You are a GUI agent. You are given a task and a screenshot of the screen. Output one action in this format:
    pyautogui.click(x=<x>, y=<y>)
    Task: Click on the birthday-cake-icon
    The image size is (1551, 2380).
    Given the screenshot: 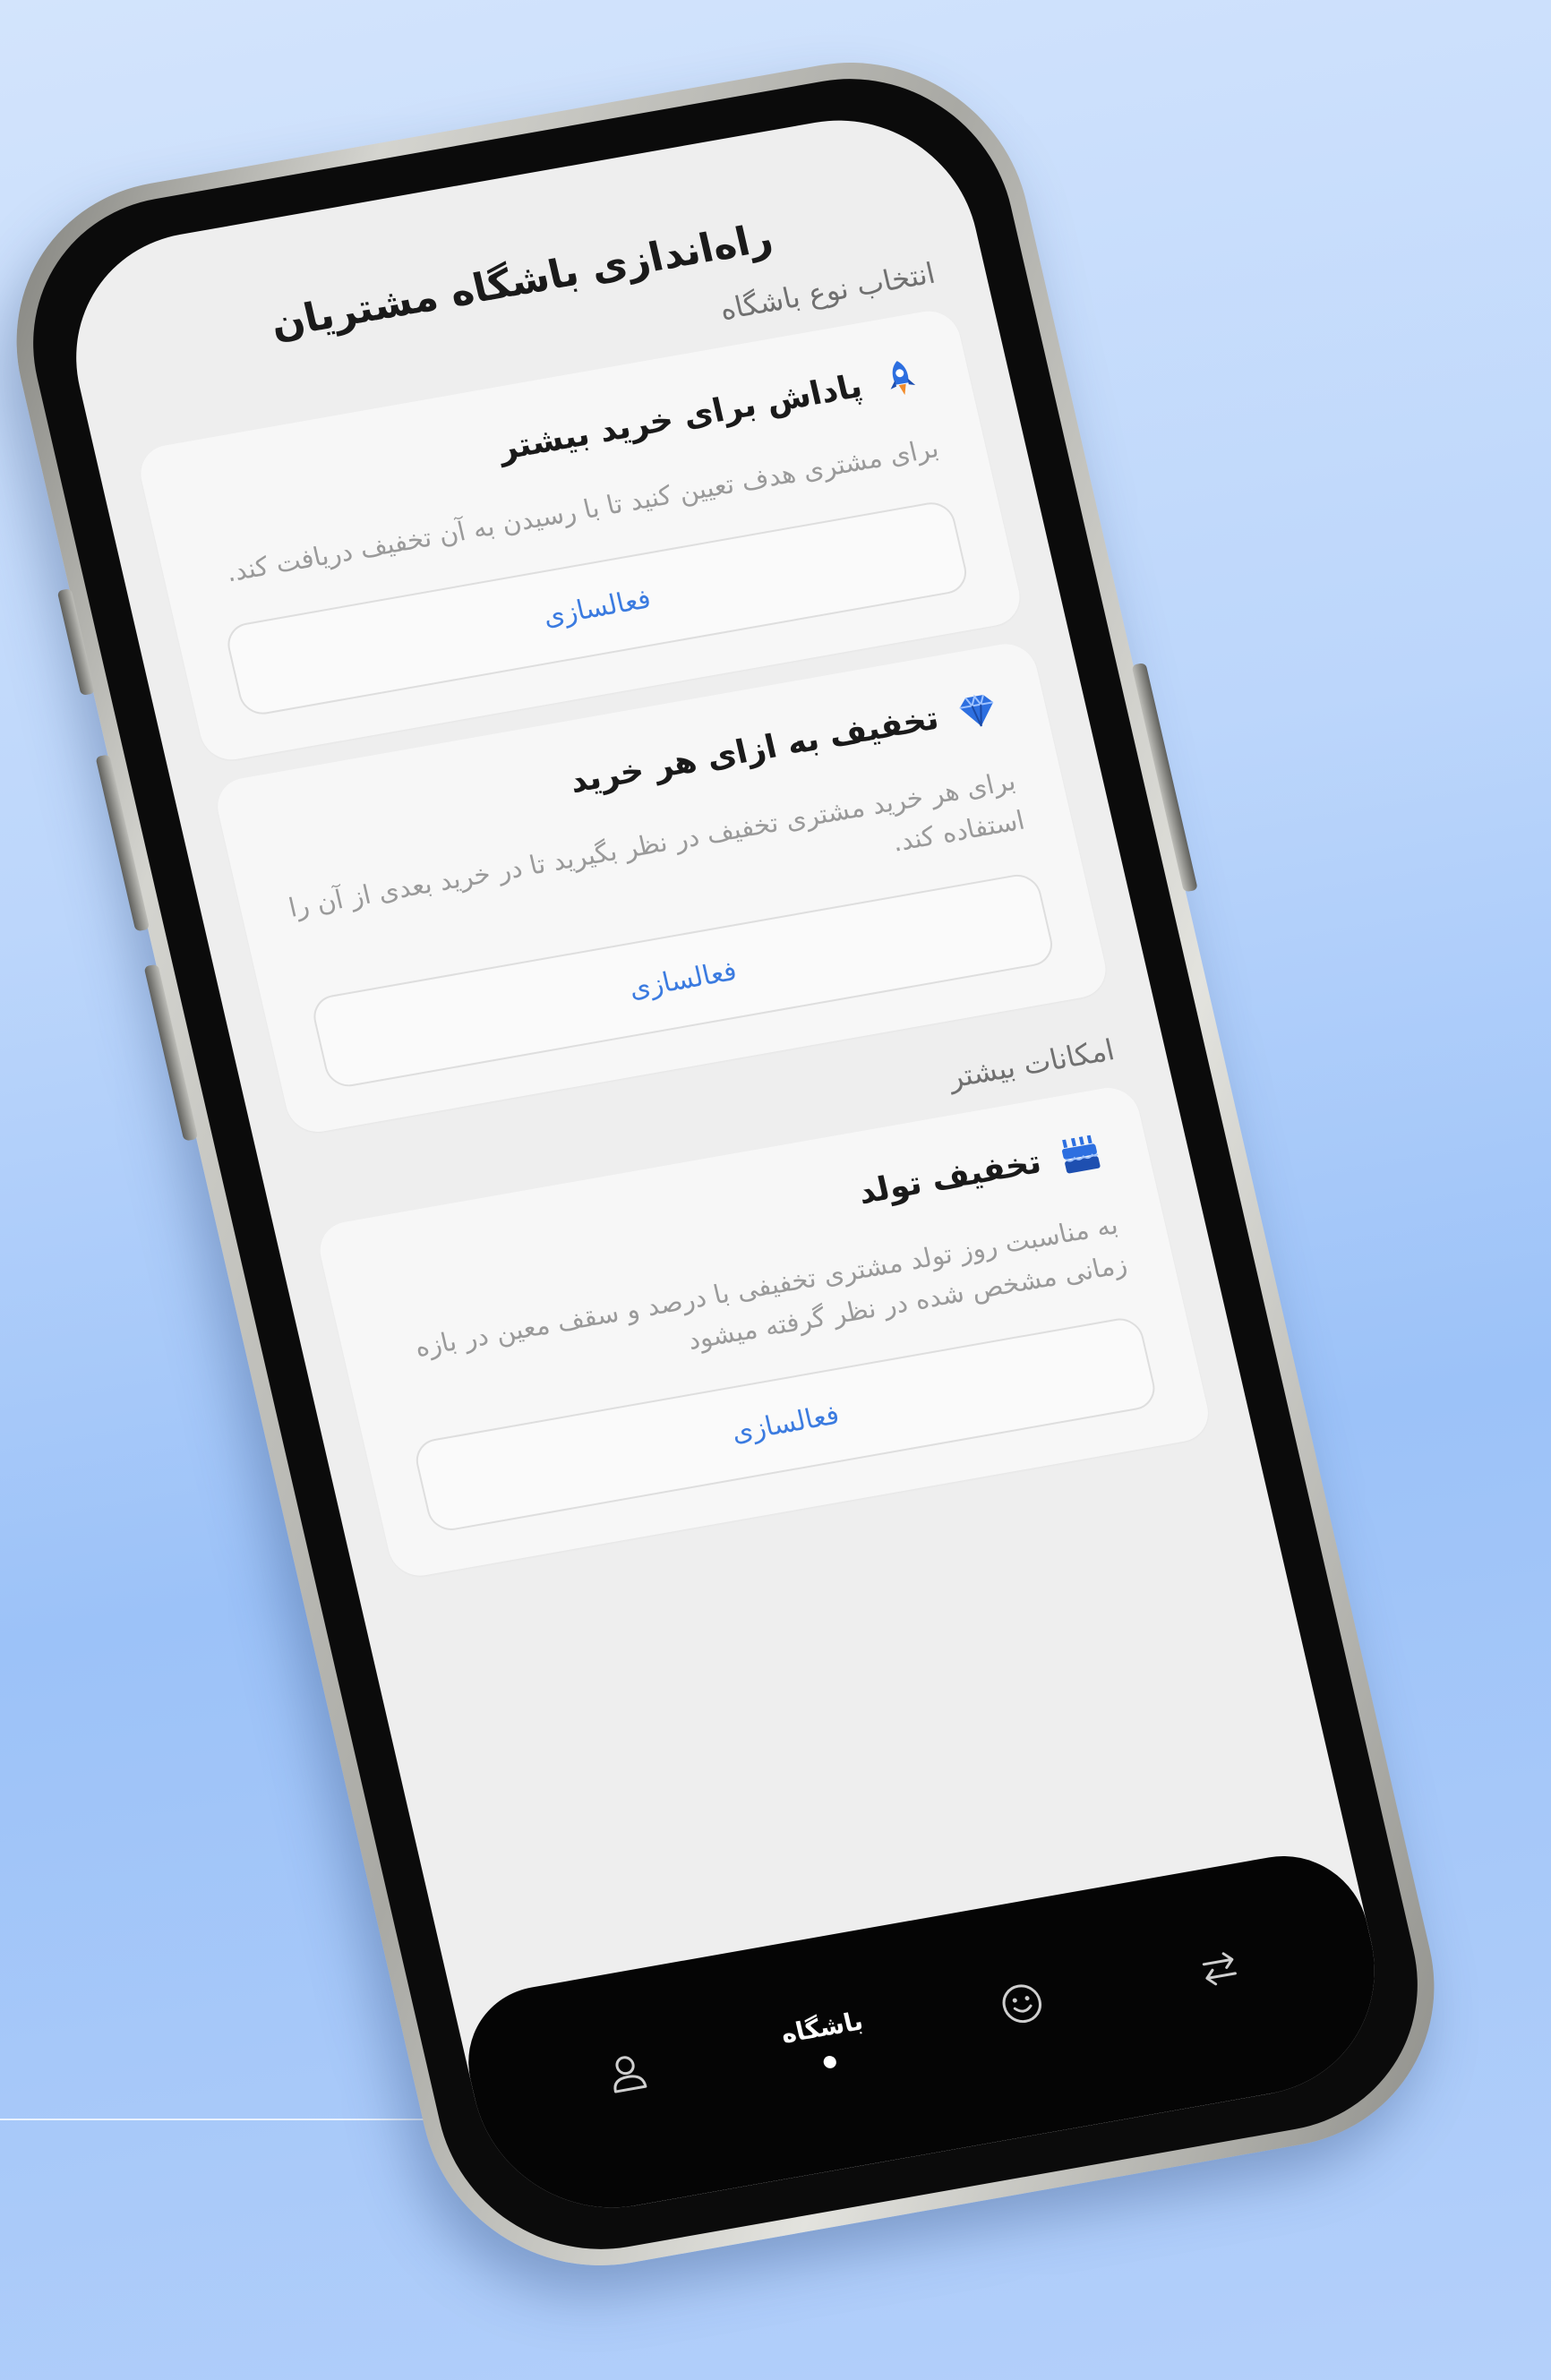 What is the action you would take?
    pyautogui.click(x=1081, y=1154)
    